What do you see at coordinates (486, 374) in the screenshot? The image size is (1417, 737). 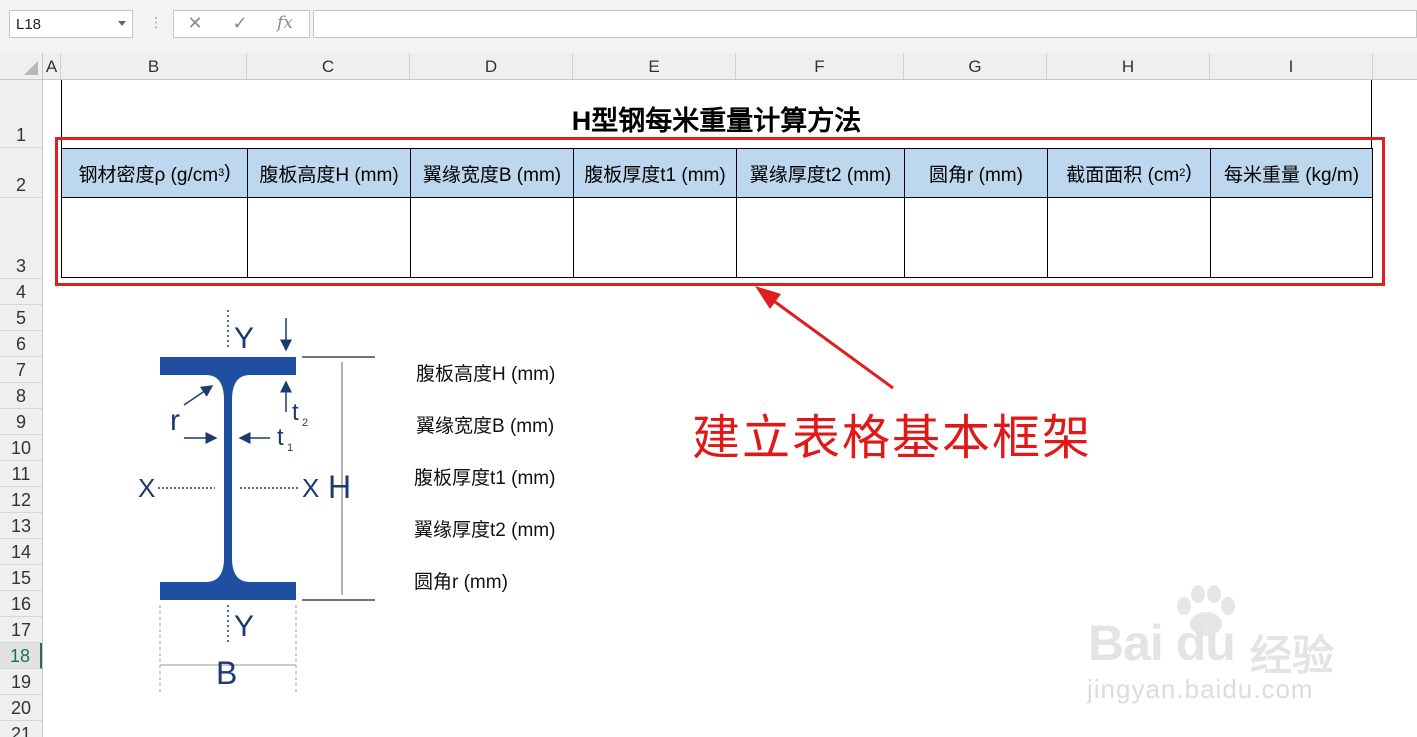 I see `label-web-height: 腹板高度H (mm)` at bounding box center [486, 374].